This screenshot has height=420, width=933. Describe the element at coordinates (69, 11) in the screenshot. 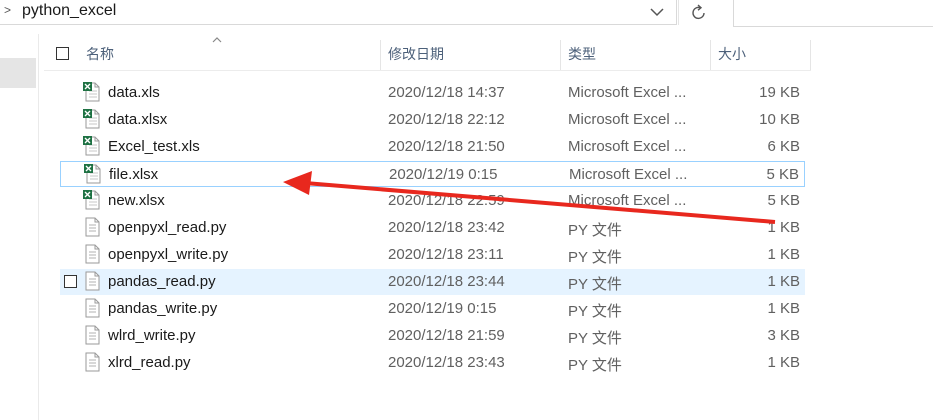

I see `address-path: python_excel` at that location.